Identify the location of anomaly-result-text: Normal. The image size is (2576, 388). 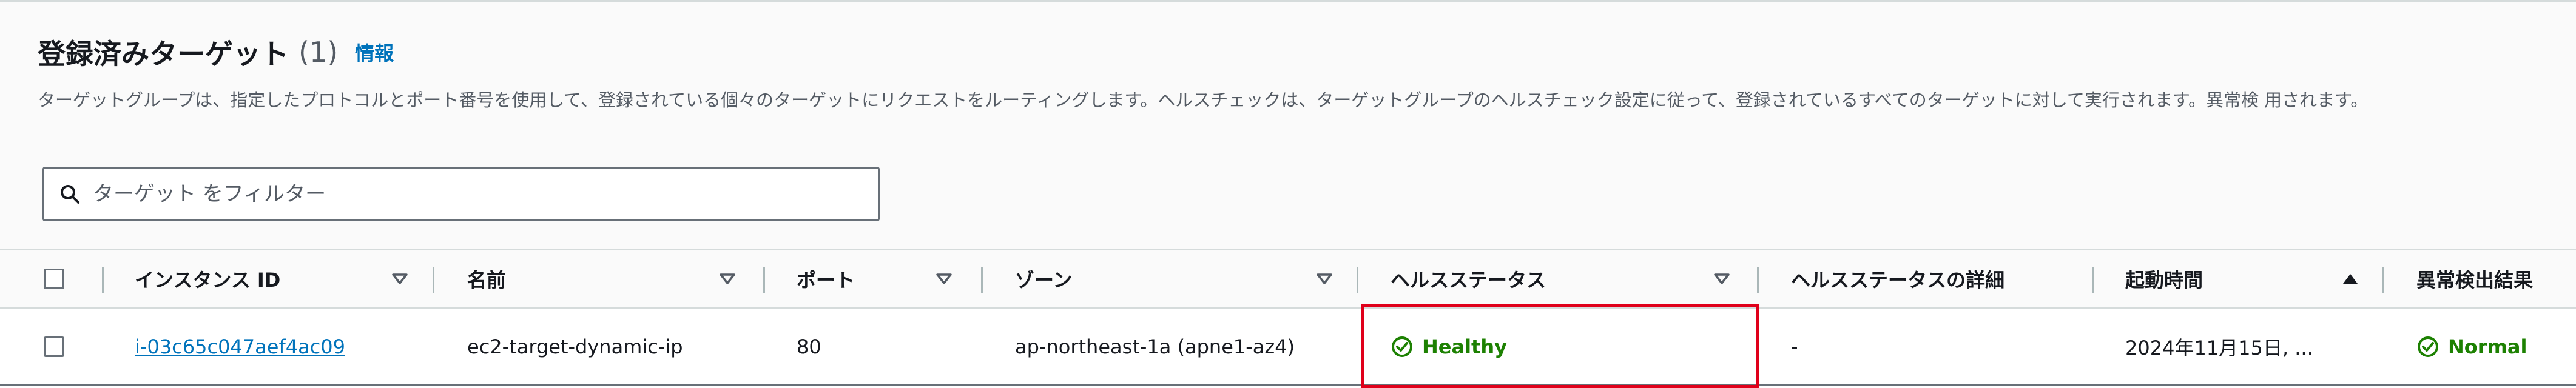
(2487, 346).